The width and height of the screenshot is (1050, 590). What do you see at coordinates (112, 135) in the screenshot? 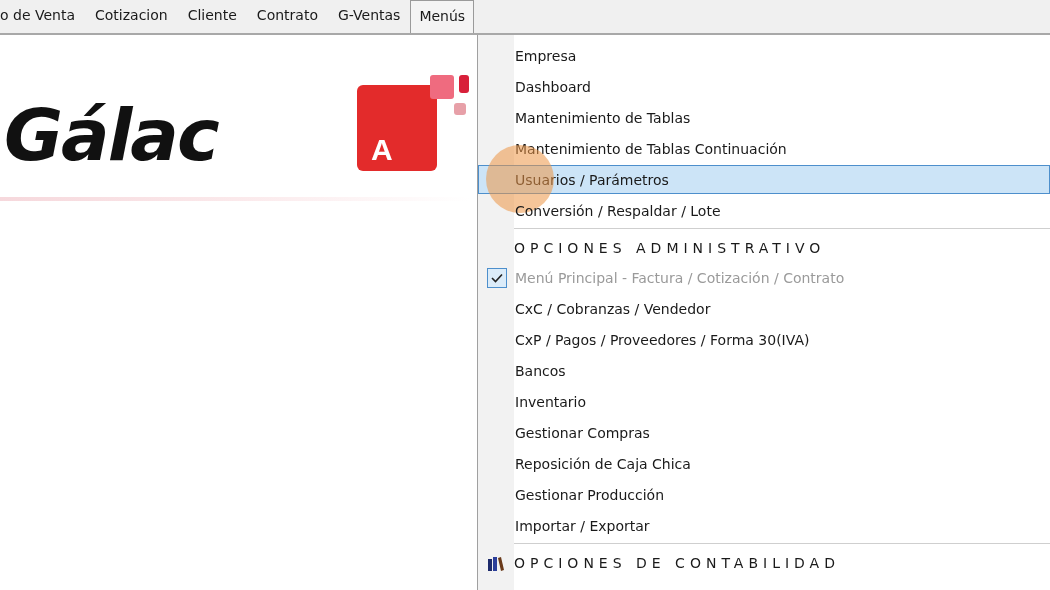
I see `logo-text: Gálac` at bounding box center [112, 135].